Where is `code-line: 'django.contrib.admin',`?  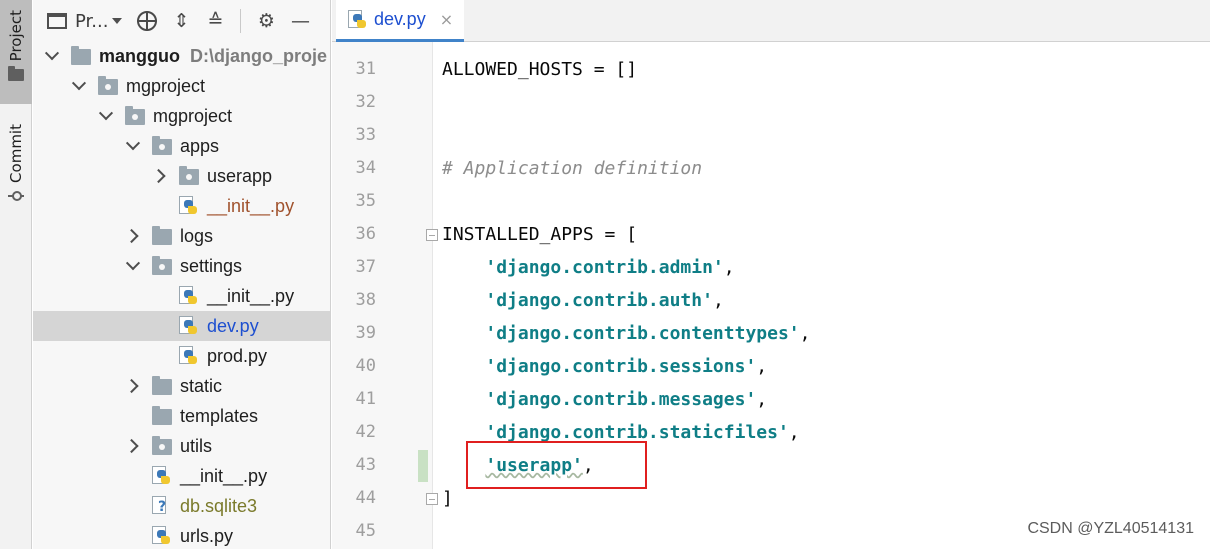 code-line: 'django.contrib.admin', is located at coordinates (588, 267).